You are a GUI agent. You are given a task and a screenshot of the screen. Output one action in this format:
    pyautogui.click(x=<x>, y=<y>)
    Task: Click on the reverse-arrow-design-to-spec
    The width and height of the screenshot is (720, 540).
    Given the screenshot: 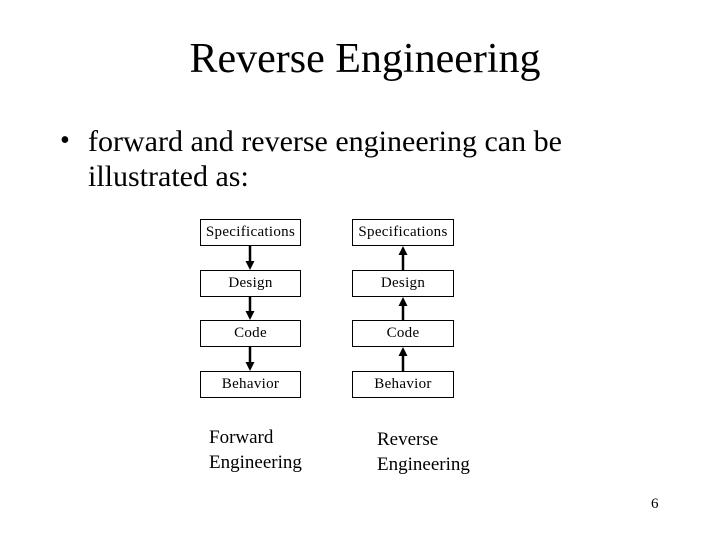 What is the action you would take?
    pyautogui.click(x=403, y=258)
    